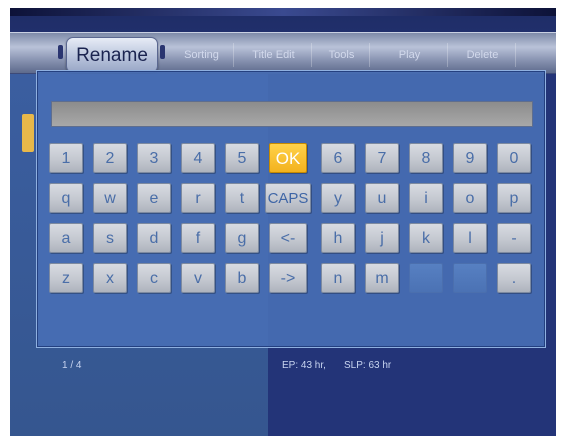 This screenshot has width=566, height=444. What do you see at coordinates (514, 198) in the screenshot?
I see `key-p: p` at bounding box center [514, 198].